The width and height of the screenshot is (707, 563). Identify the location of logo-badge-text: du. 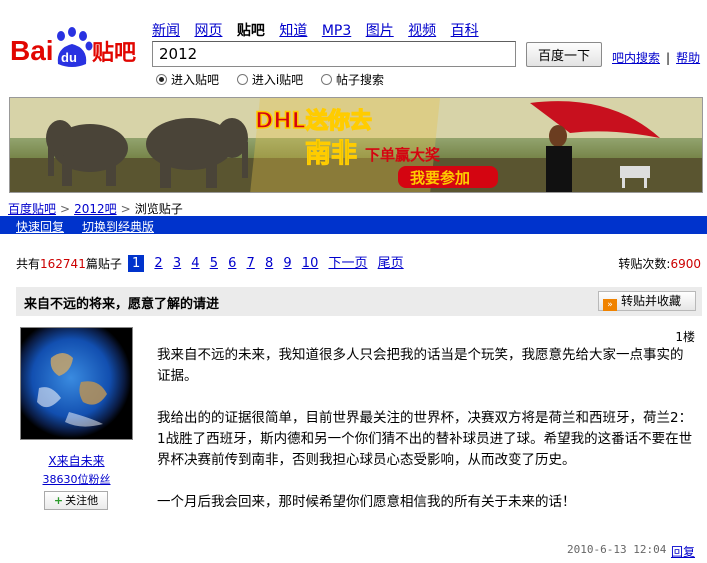
(69, 57).